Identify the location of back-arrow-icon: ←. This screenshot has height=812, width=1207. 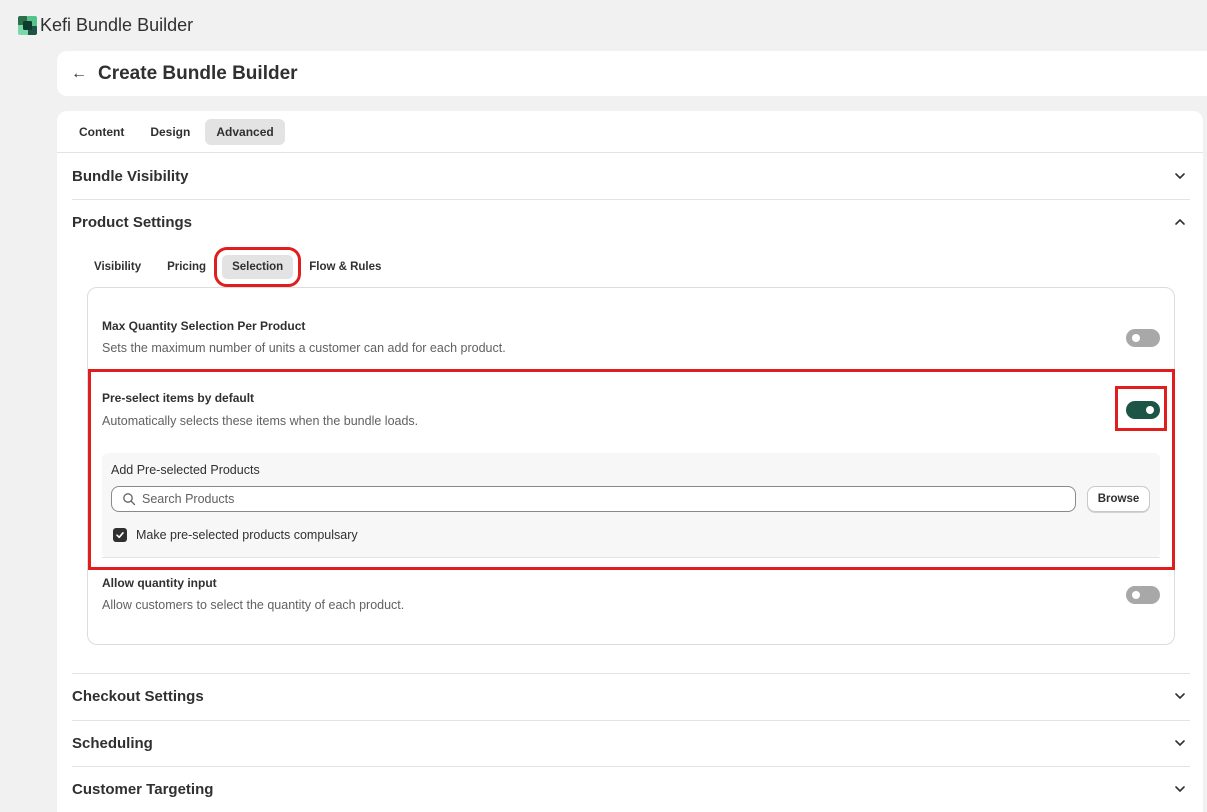
(79, 74).